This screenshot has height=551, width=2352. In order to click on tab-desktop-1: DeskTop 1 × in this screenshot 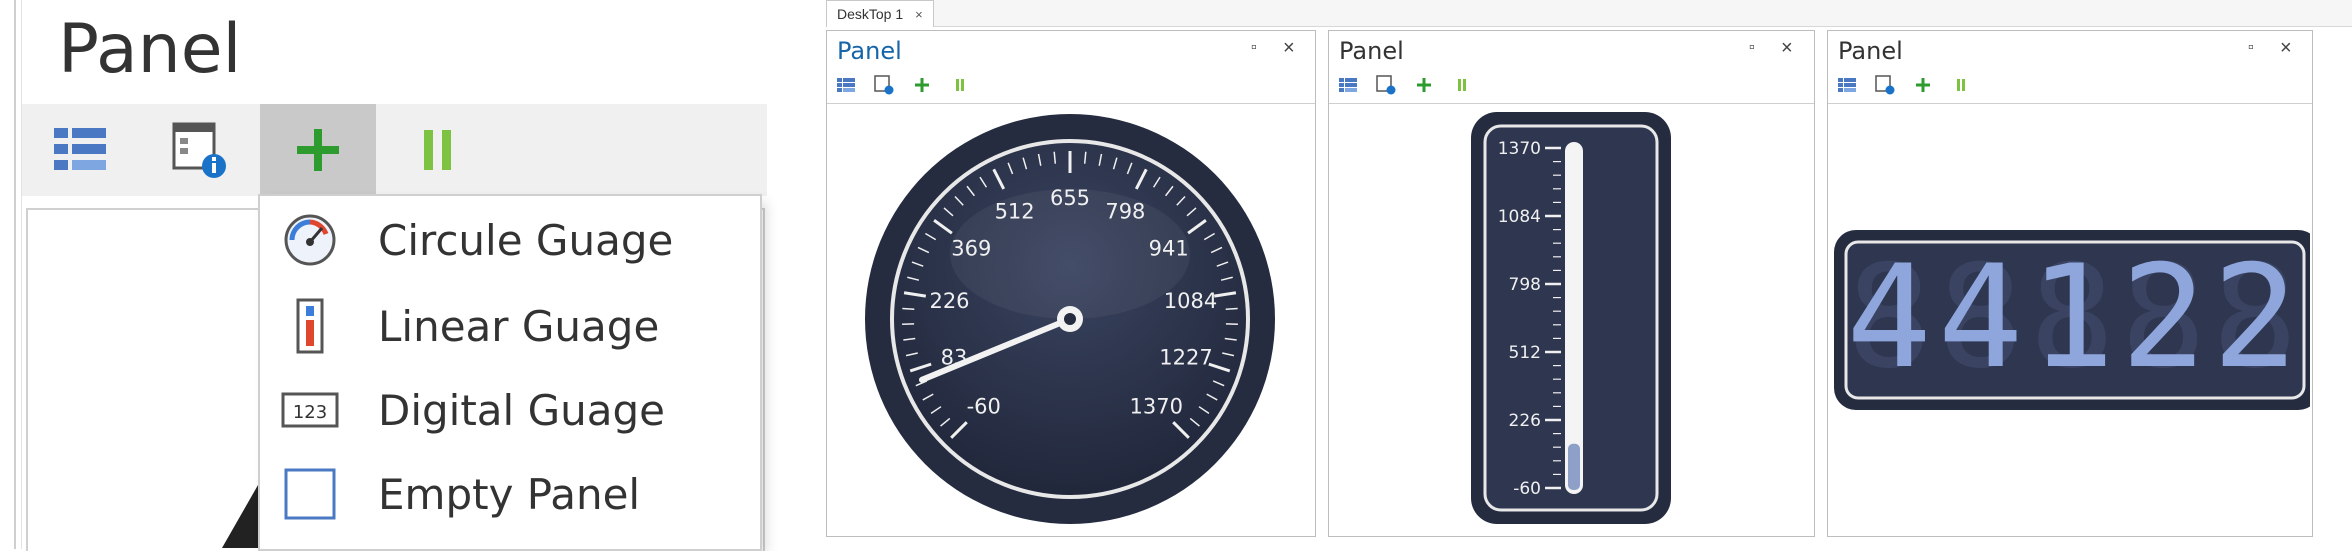, I will do `click(880, 13)`.